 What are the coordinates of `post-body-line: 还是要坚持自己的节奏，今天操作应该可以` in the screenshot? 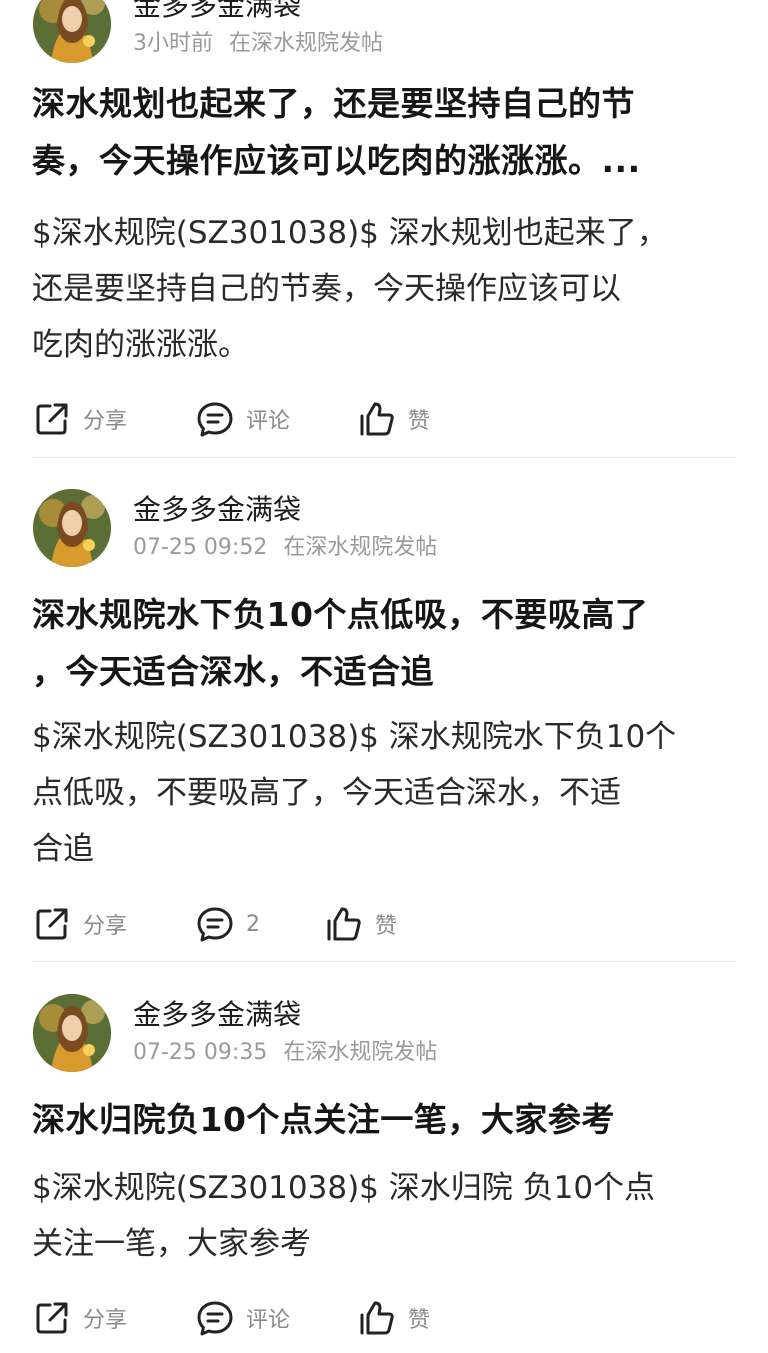 It's located at (326, 289).